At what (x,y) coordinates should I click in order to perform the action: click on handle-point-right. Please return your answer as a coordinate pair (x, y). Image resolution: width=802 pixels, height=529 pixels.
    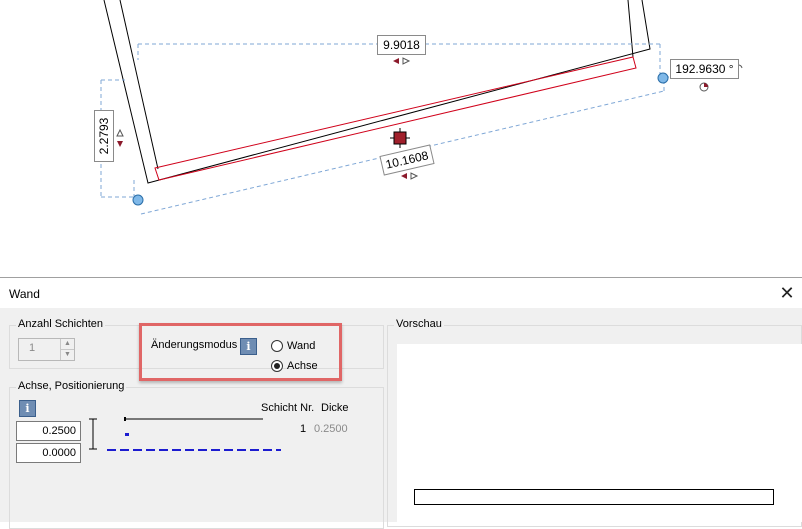
    Looking at the image, I should click on (663, 78).